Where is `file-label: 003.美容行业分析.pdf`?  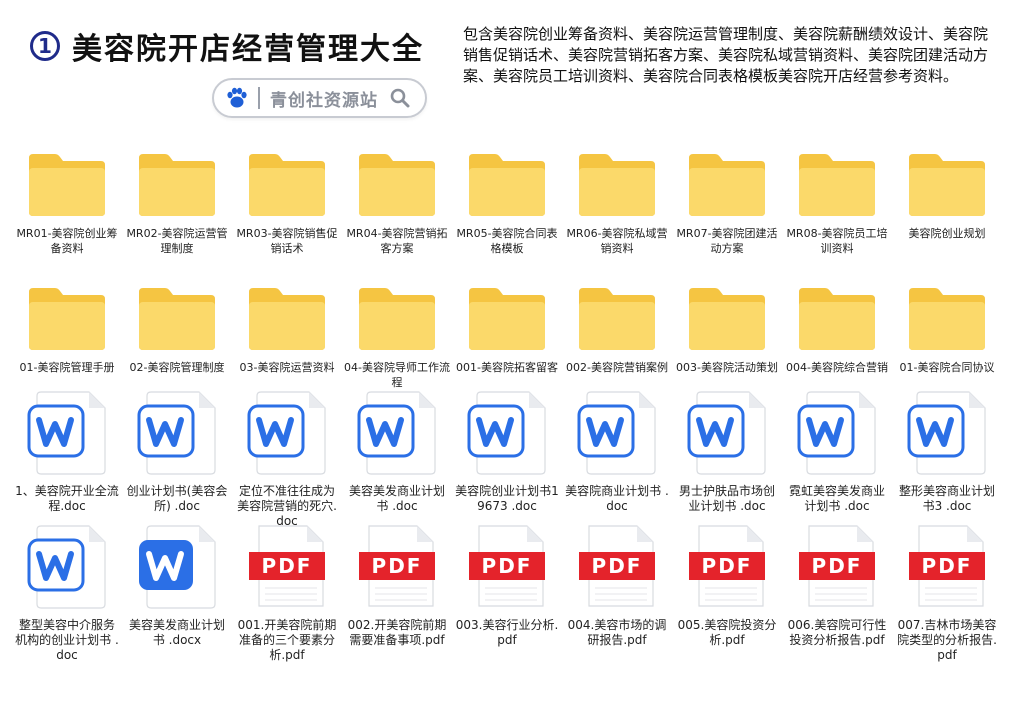 file-label: 003.美容行业分析.pdf is located at coordinates (507, 632).